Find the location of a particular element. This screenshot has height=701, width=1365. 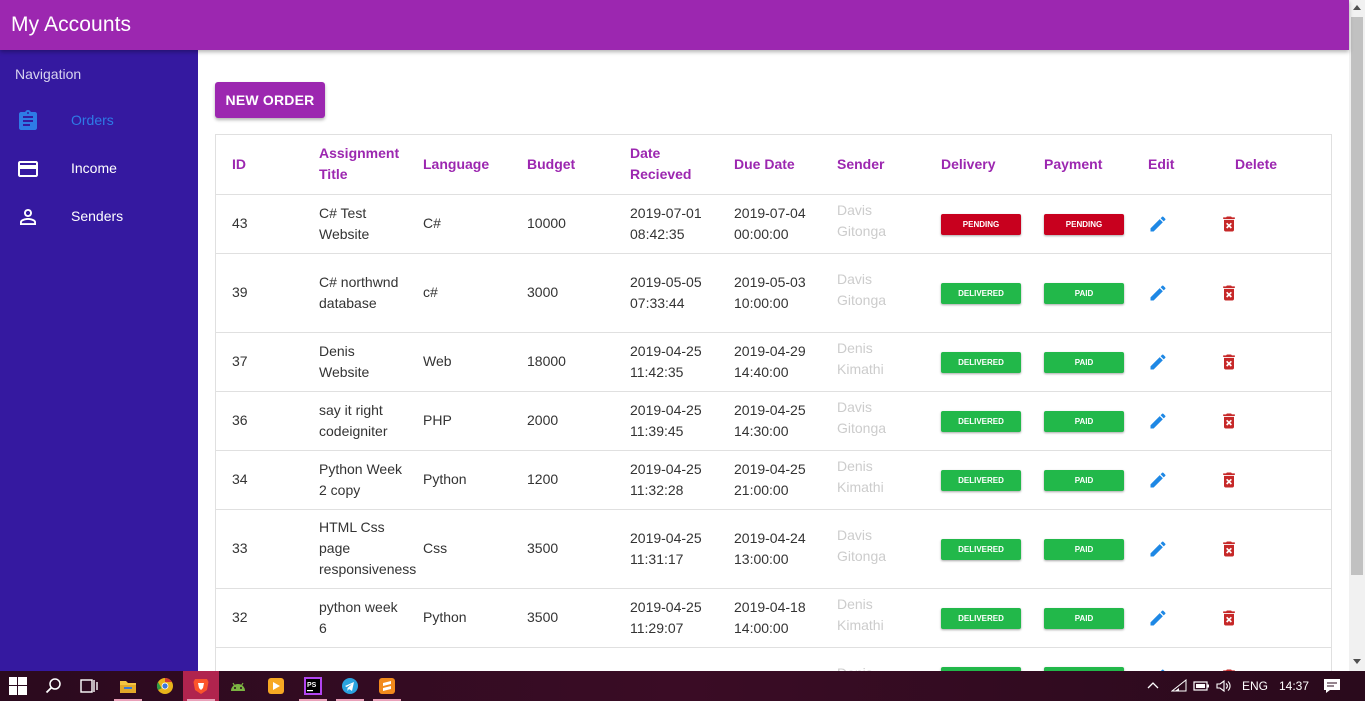

new-order-button: NEW ORDER is located at coordinates (270, 100).